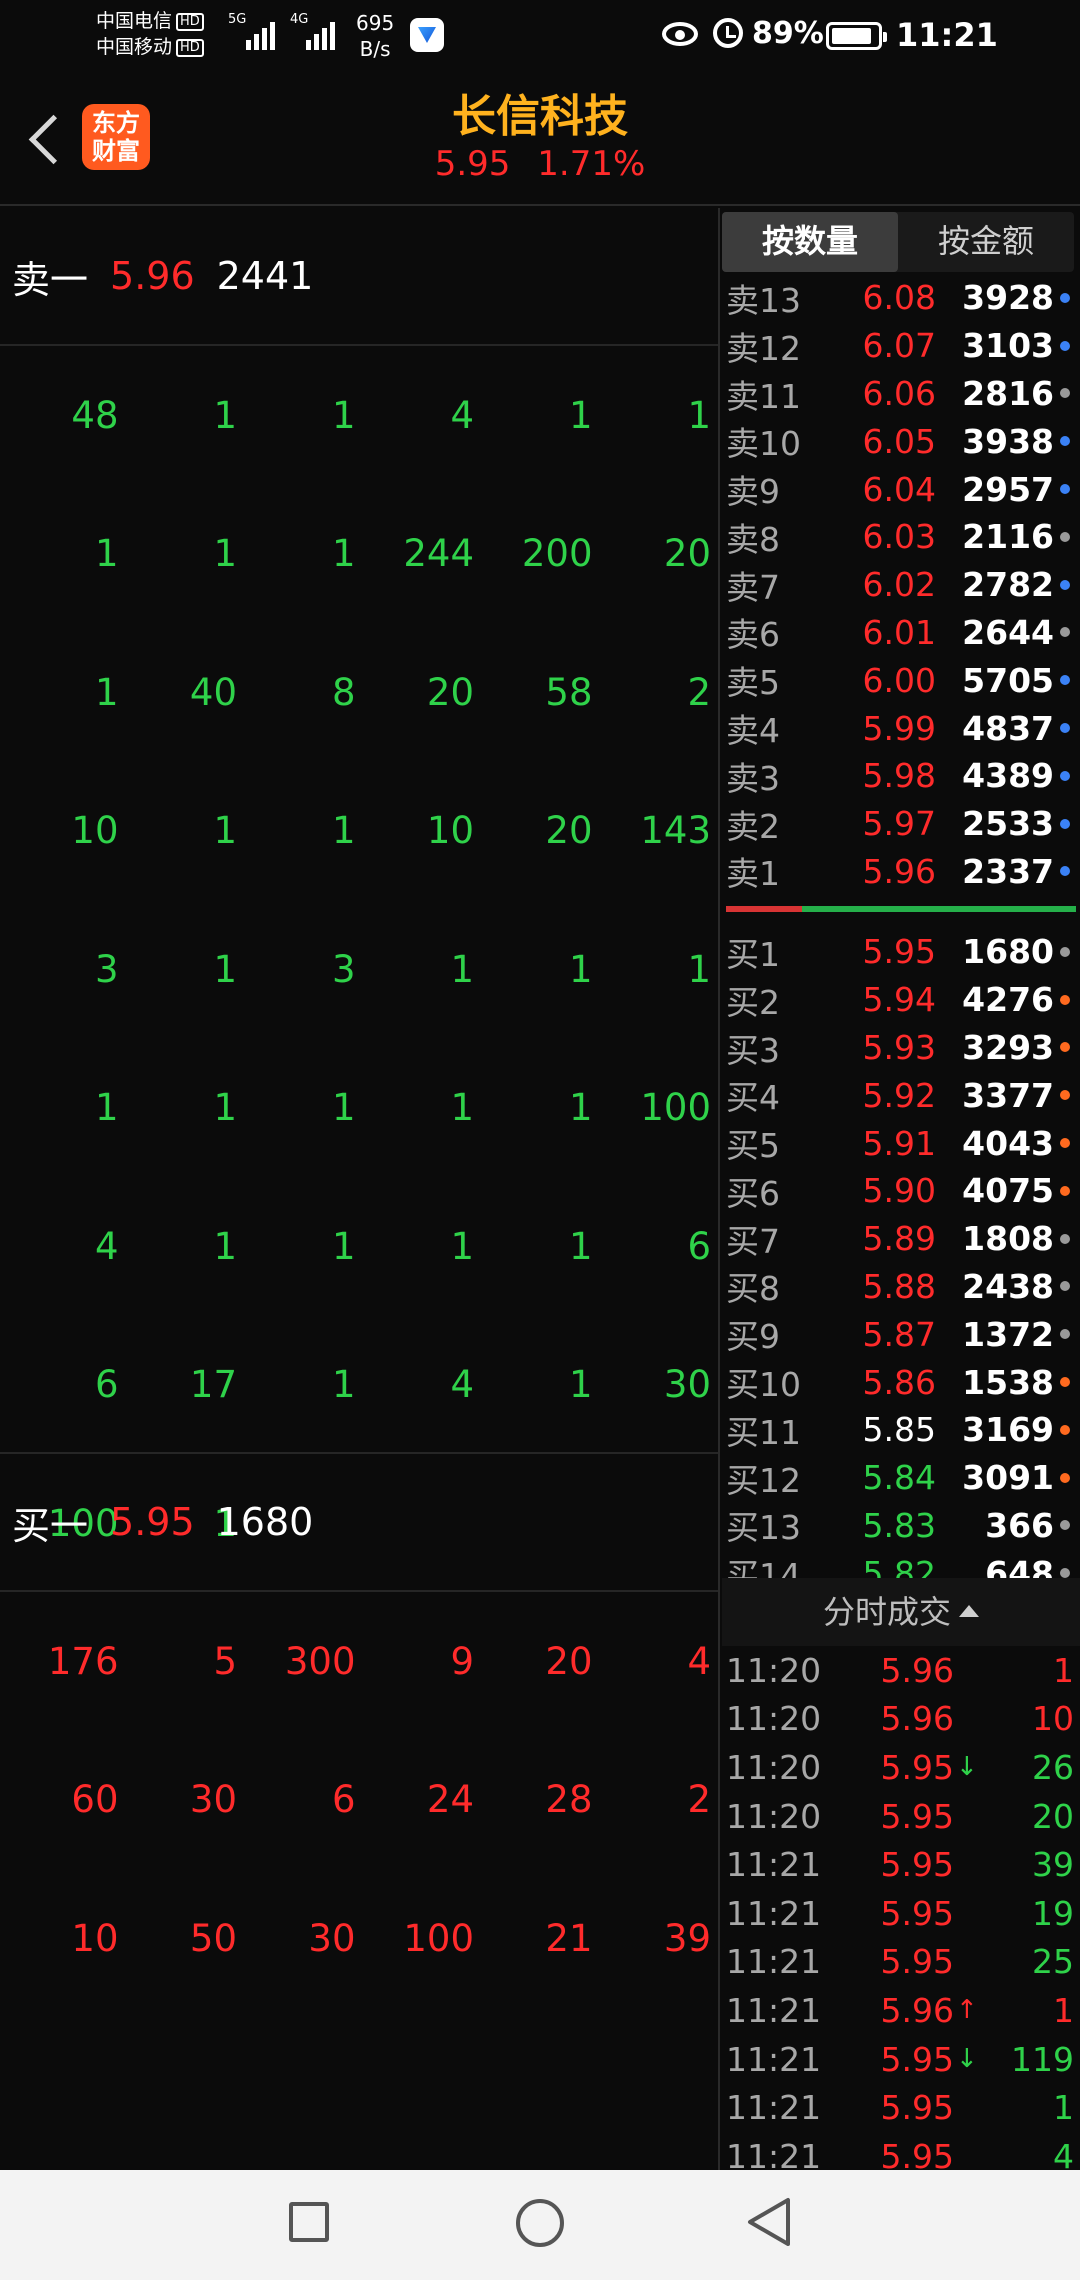 This screenshot has width=1080, height=2280. Describe the element at coordinates (753, 826) in the screenshot. I see `book-level-label: 卖2` at that location.